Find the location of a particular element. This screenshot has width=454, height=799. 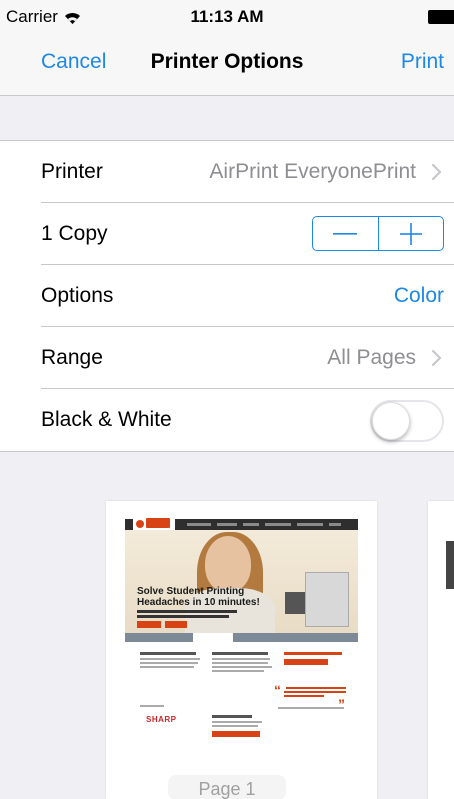

decrement-button is located at coordinates (345, 233).